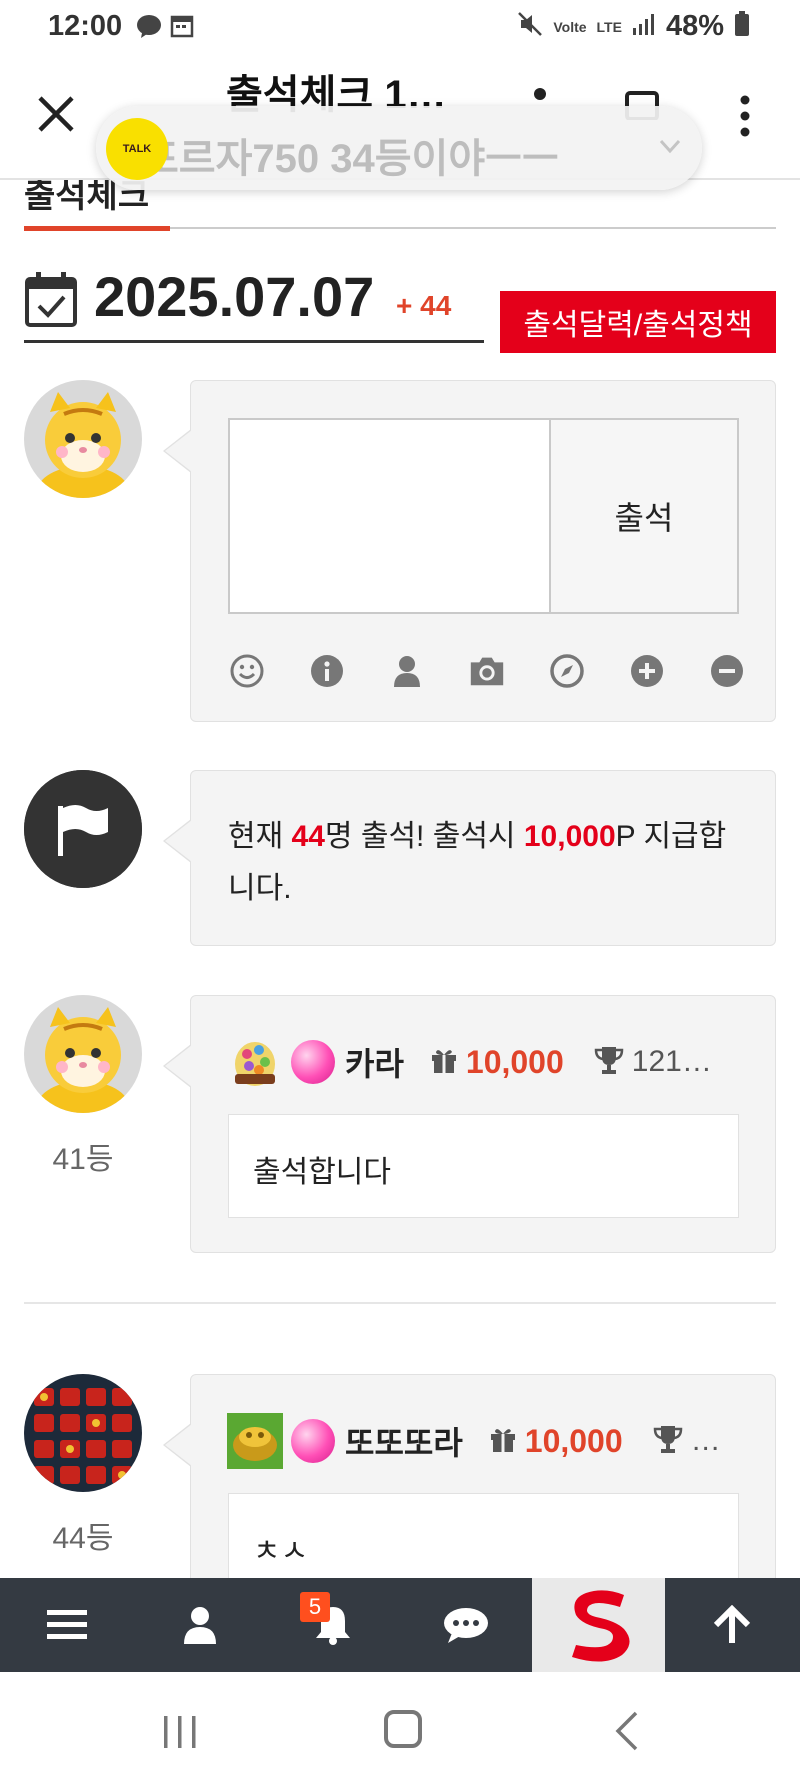  I want to click on chat-icon, so click(465, 1625).